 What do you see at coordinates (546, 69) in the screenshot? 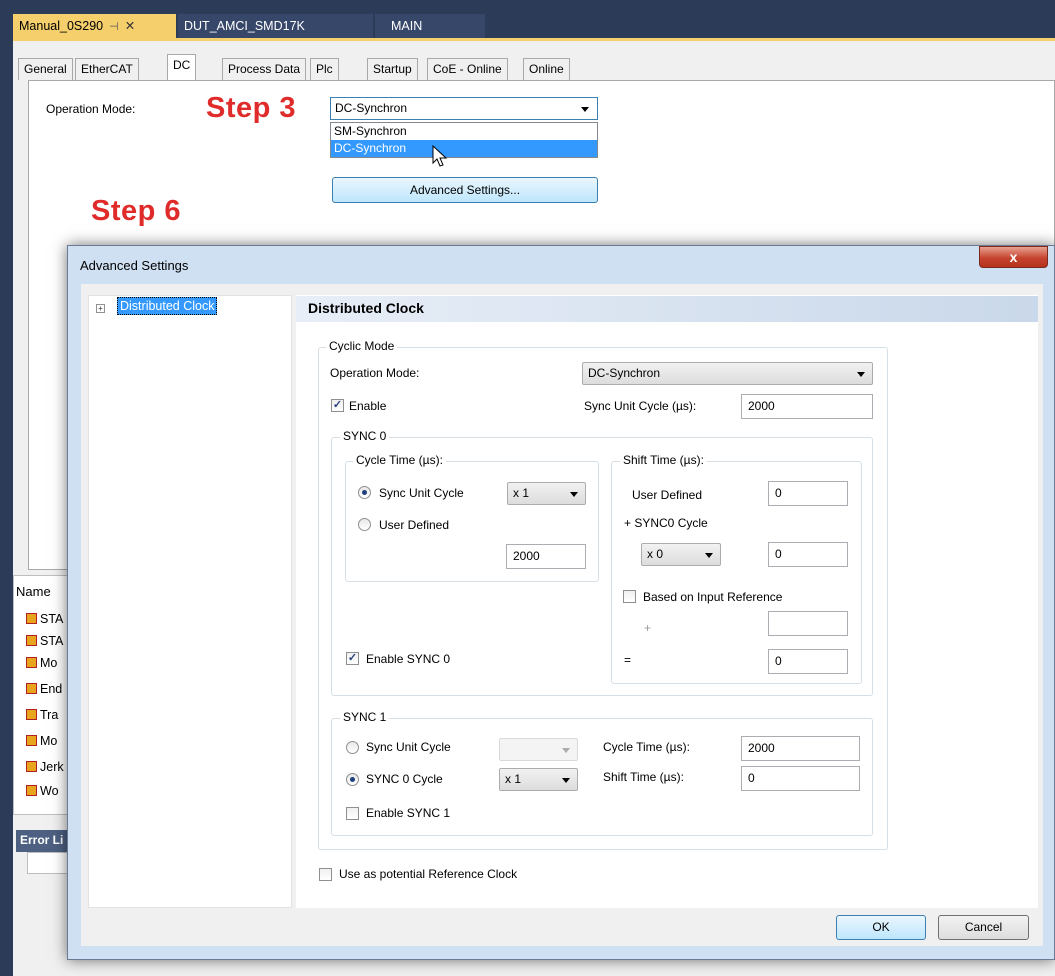
I see `tab-online: Online` at bounding box center [546, 69].